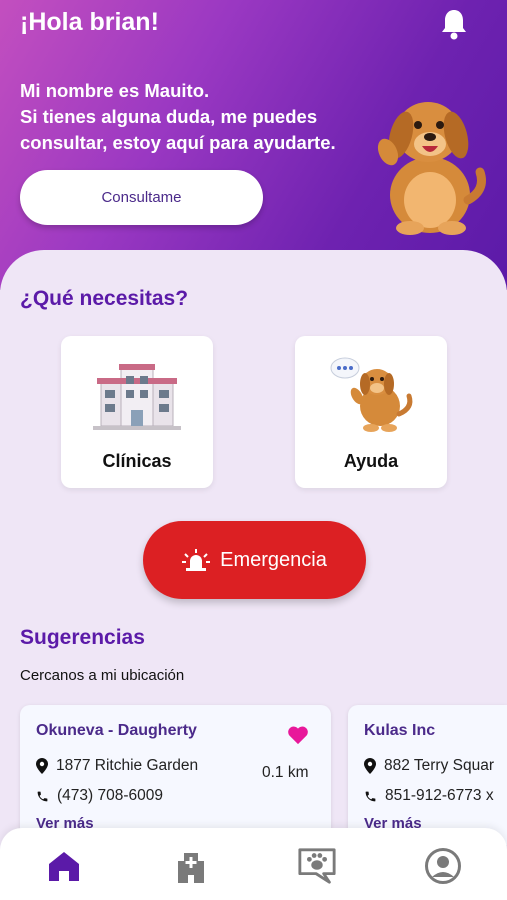 This screenshot has width=507, height=900. I want to click on address-row: 1877 Ritchie Garden, so click(117, 766).